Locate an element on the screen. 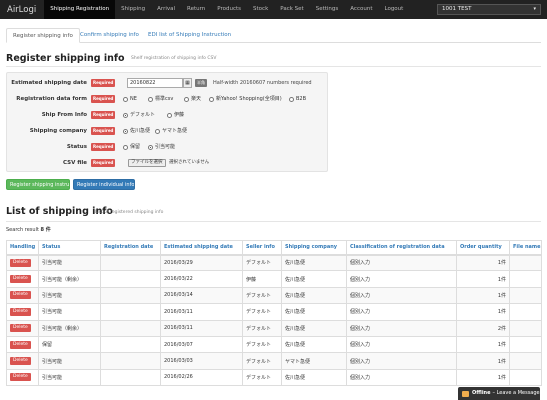 The height and width of the screenshot is (400, 547). cell-date: 2016/03/11 is located at coordinates (201, 328).